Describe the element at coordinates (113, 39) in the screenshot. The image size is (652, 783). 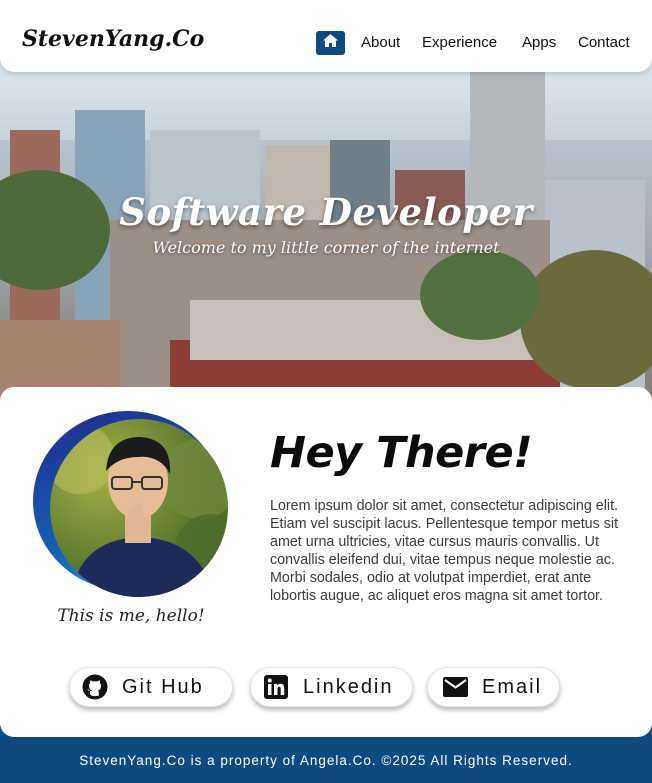
I see `site-logo: StevenYang.Co` at that location.